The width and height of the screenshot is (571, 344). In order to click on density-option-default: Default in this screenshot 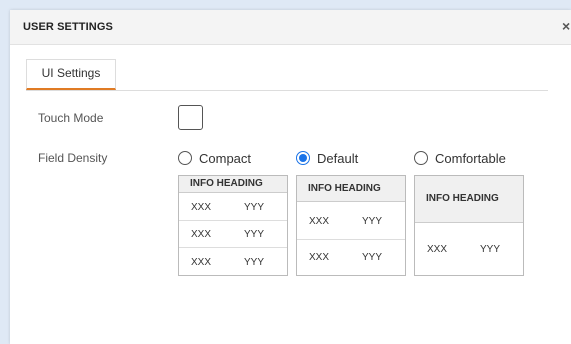, I will do `click(327, 158)`.